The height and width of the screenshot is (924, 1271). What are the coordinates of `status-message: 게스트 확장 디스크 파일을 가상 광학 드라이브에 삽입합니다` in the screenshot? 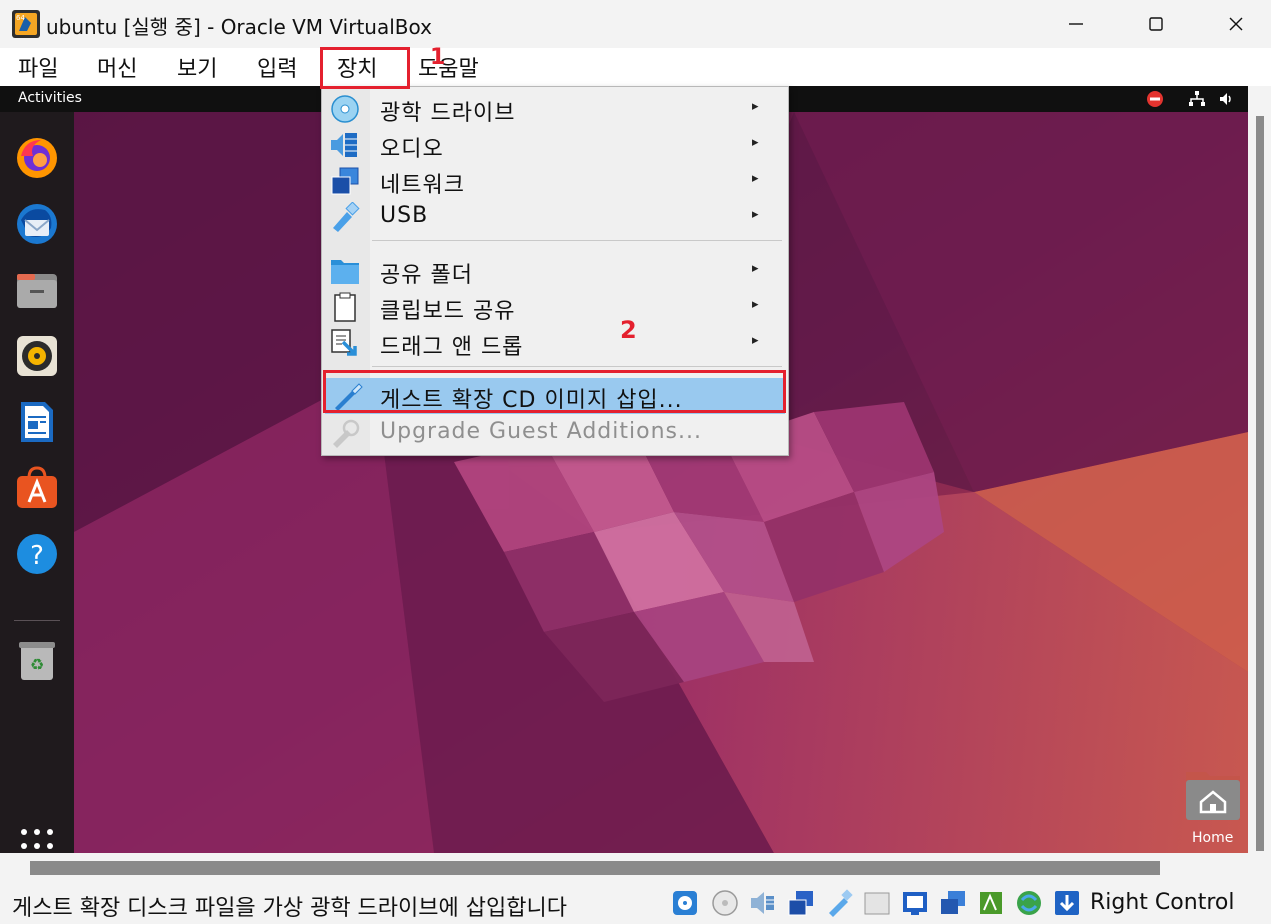 It's located at (289, 908).